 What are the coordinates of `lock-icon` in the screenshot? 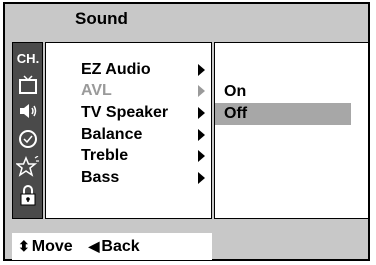 It's located at (28, 195).